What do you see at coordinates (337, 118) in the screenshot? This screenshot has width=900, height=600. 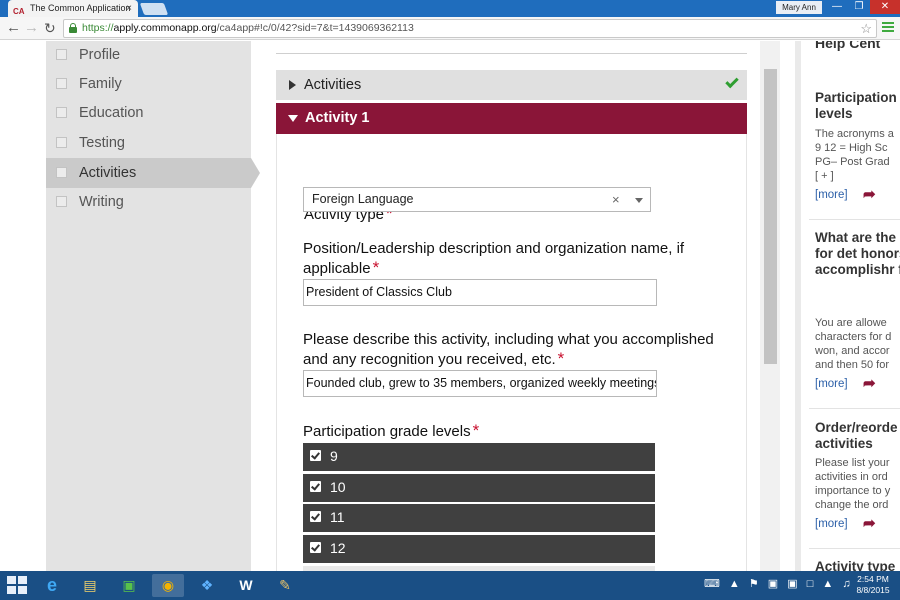 I see `activity-title: Activity 1` at bounding box center [337, 118].